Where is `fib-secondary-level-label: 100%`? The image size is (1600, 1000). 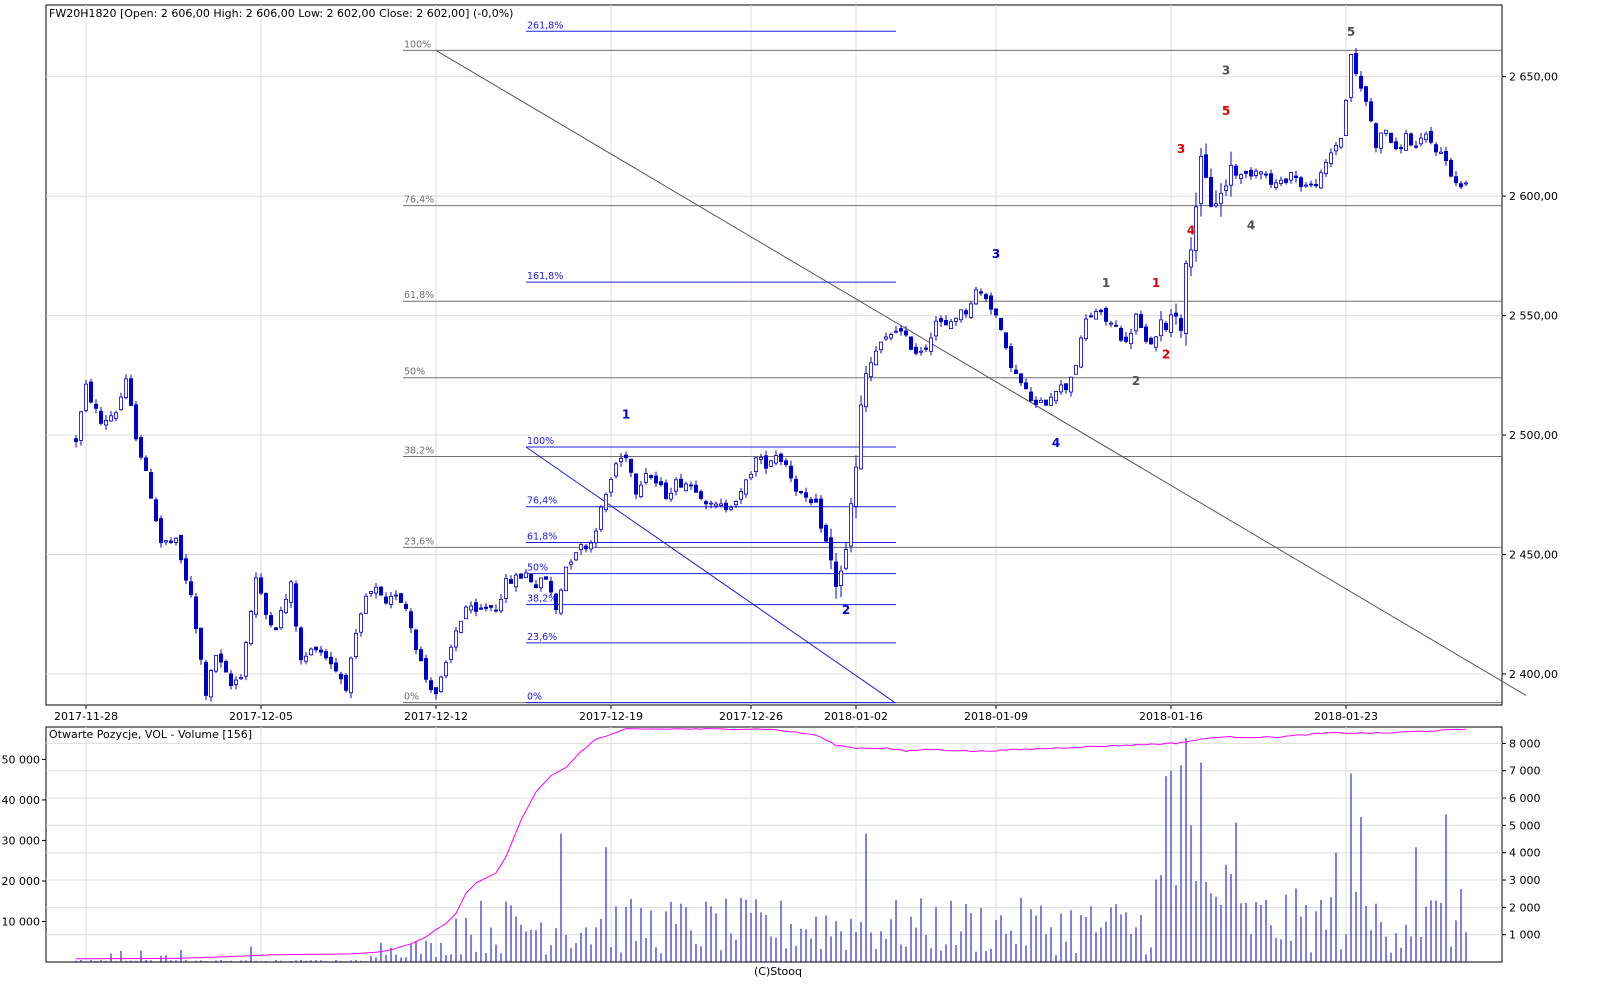
fib-secondary-level-label: 100% is located at coordinates (540, 441).